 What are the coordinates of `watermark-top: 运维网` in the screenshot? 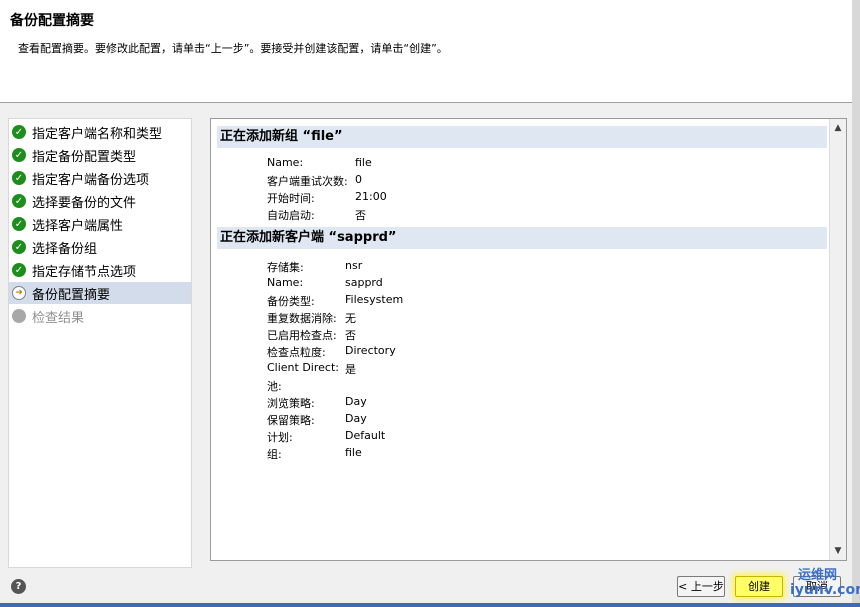 It's located at (818, 575).